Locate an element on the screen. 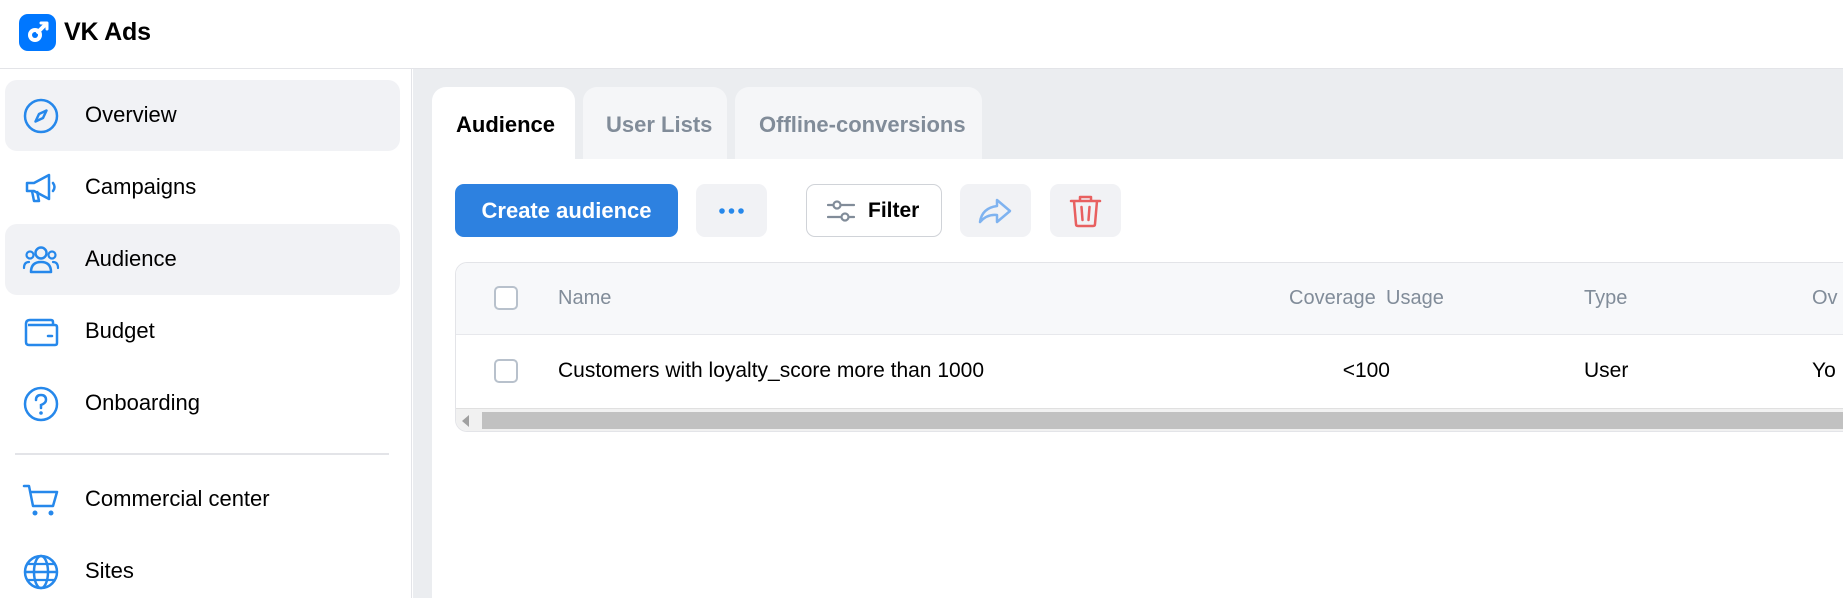 This screenshot has width=1843, height=607. top-bar: VK Ads is located at coordinates (921, 34).